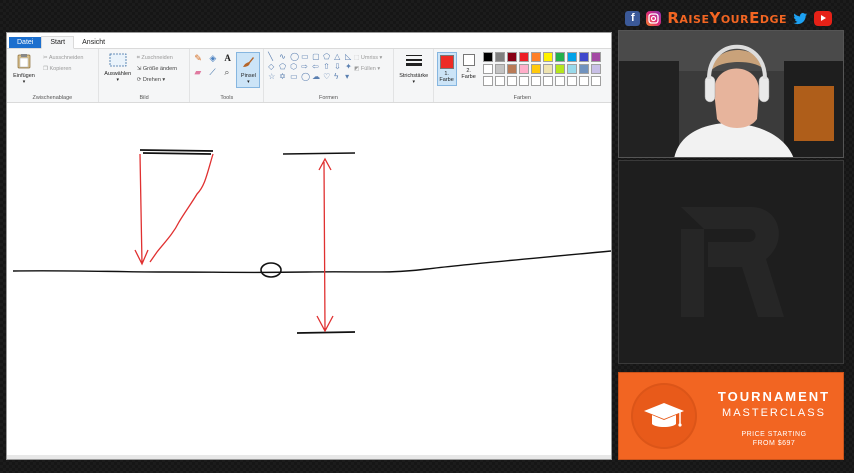 This screenshot has height=473, width=854. I want to click on callout-cloud-shape-icon: ☁, so click(317, 76).